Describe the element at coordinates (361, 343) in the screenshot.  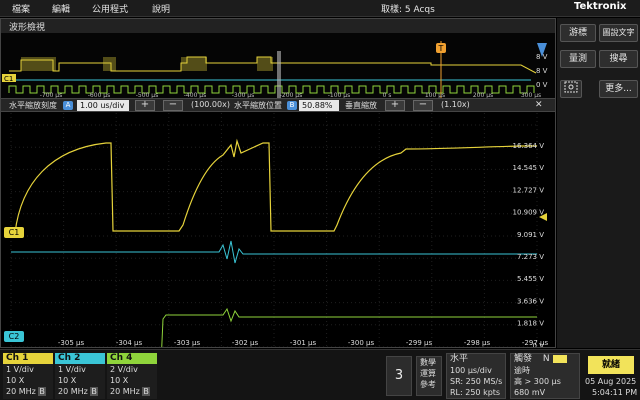
I see `x-tick-label: -300 μs` at that location.